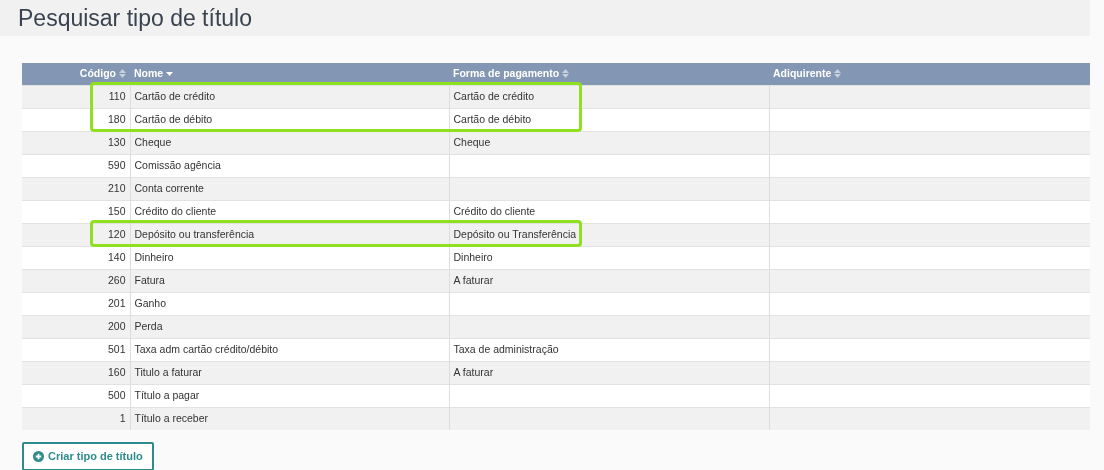  I want to click on payment-cell: Cheque, so click(472, 141).